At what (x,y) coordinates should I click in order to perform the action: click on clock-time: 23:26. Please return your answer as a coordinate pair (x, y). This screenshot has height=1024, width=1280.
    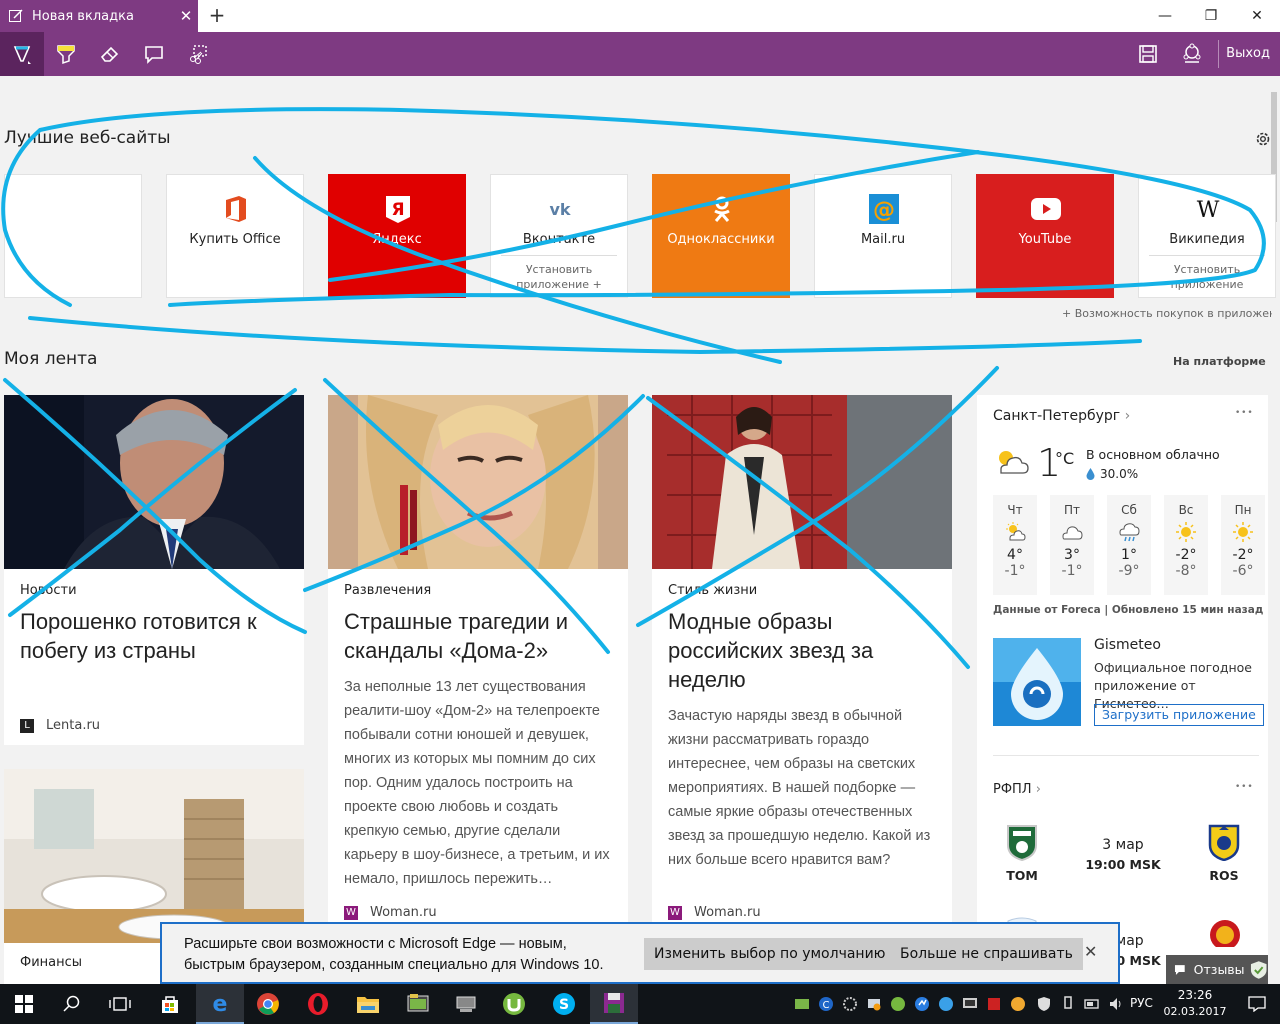
    Looking at the image, I should click on (1195, 995).